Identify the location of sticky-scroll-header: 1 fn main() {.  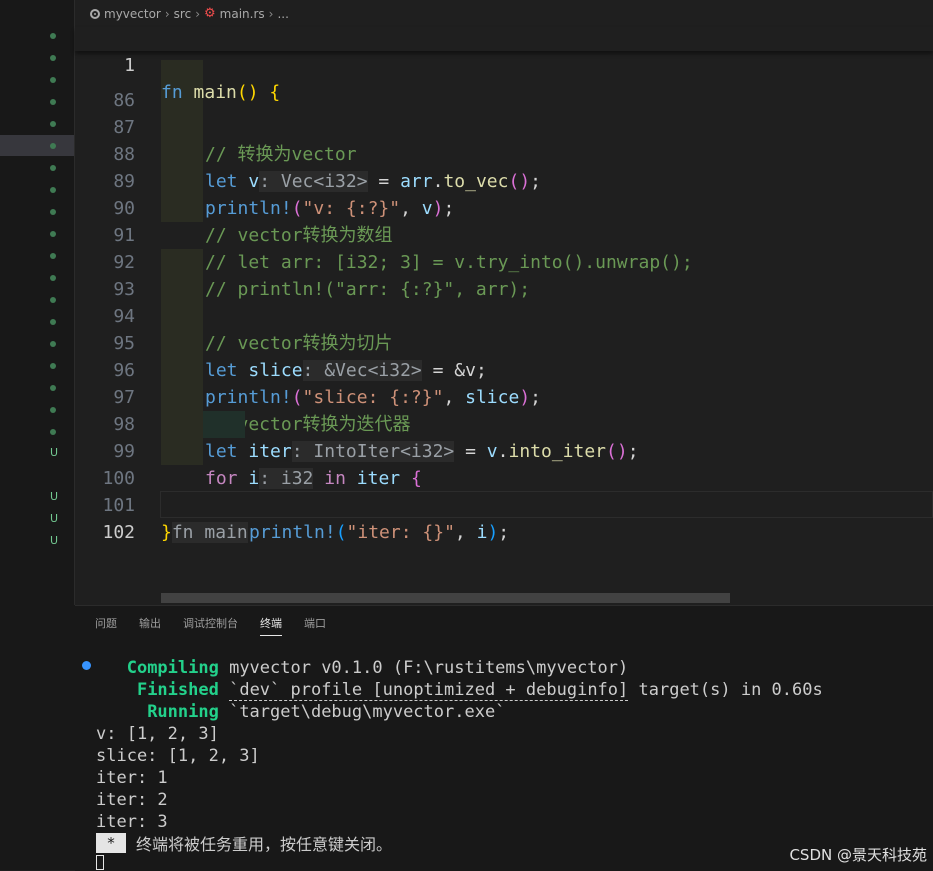
(504, 65).